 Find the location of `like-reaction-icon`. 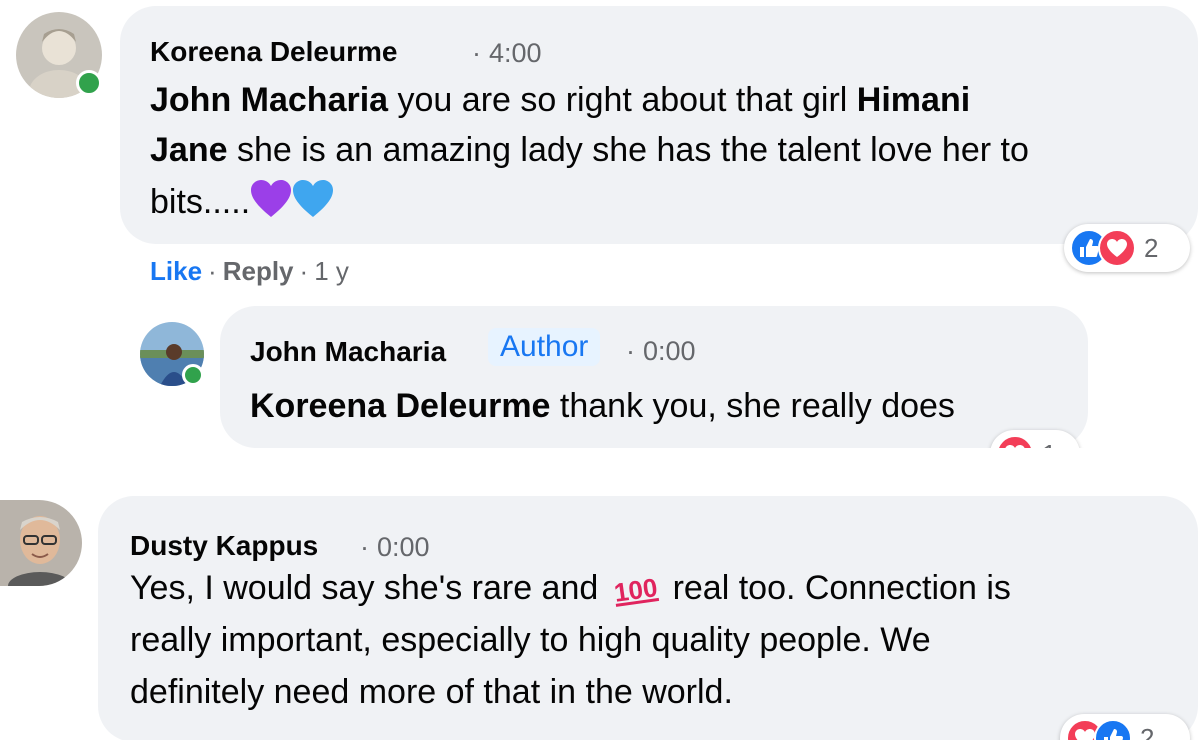

like-reaction-icon is located at coordinates (1113, 729).